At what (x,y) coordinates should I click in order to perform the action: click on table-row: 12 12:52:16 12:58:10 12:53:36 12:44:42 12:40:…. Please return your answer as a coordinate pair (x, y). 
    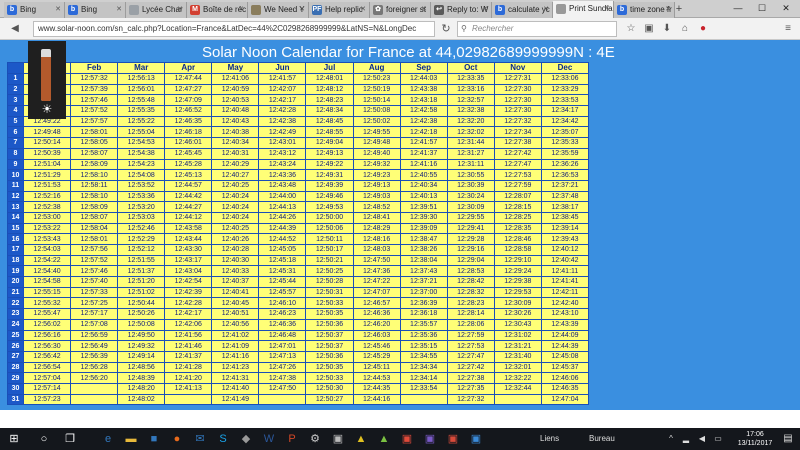
    Looking at the image, I should click on (298, 196).